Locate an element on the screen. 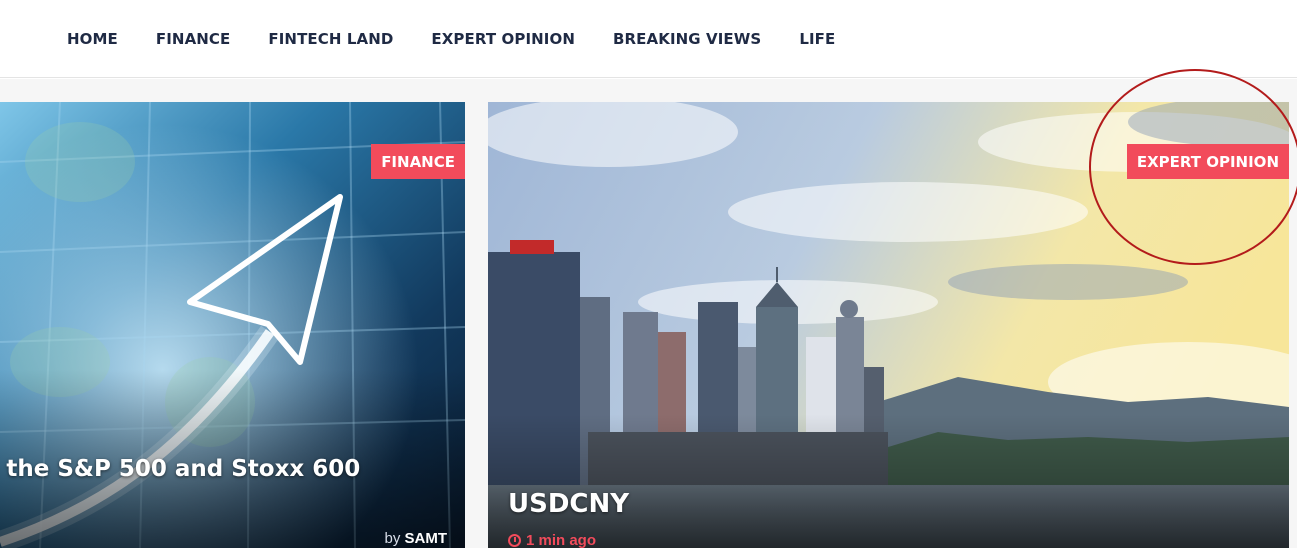 This screenshot has height=548, width=1297. author-link: SAMT is located at coordinates (426, 538).